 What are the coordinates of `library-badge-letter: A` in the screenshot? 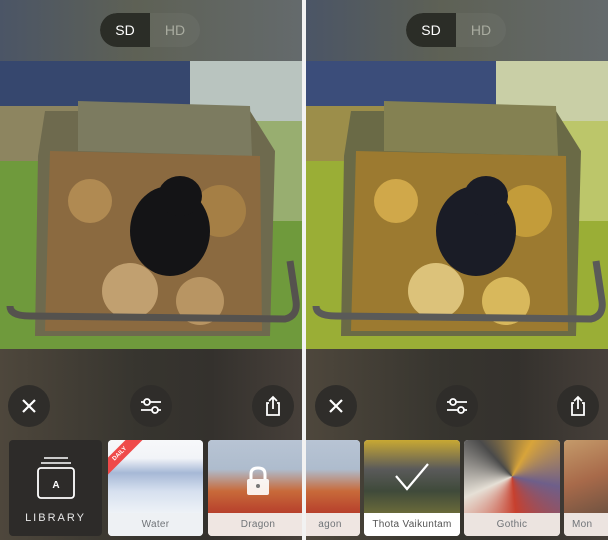 It's located at (55, 485).